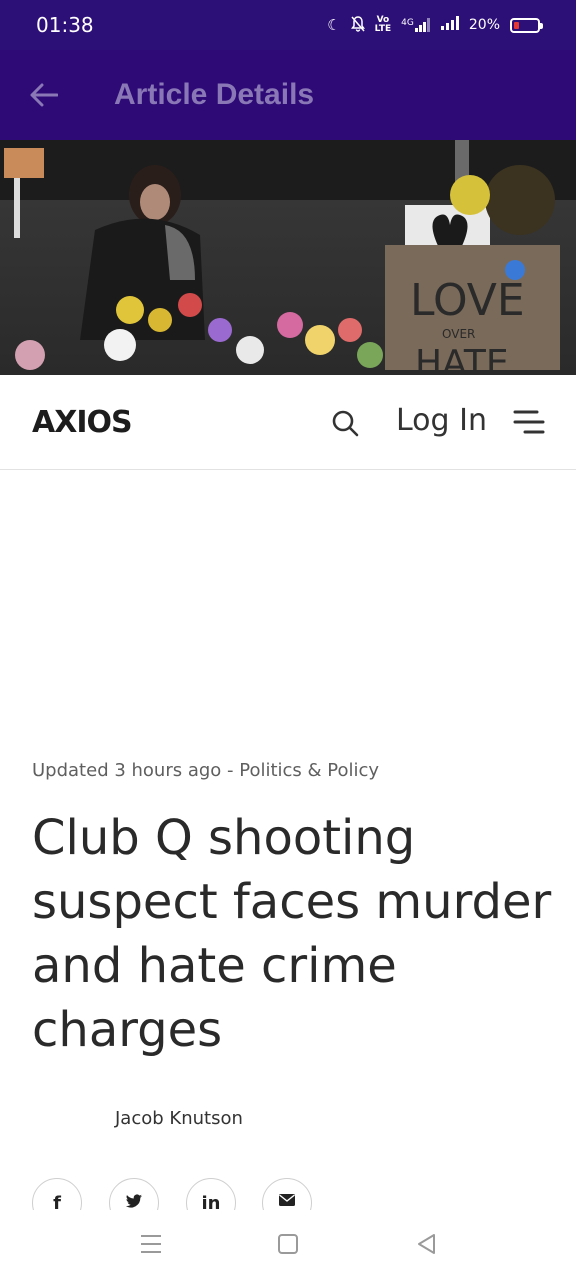 This screenshot has width=576, height=1280. Describe the element at coordinates (449, 25) in the screenshot. I see `signal-icon` at that location.